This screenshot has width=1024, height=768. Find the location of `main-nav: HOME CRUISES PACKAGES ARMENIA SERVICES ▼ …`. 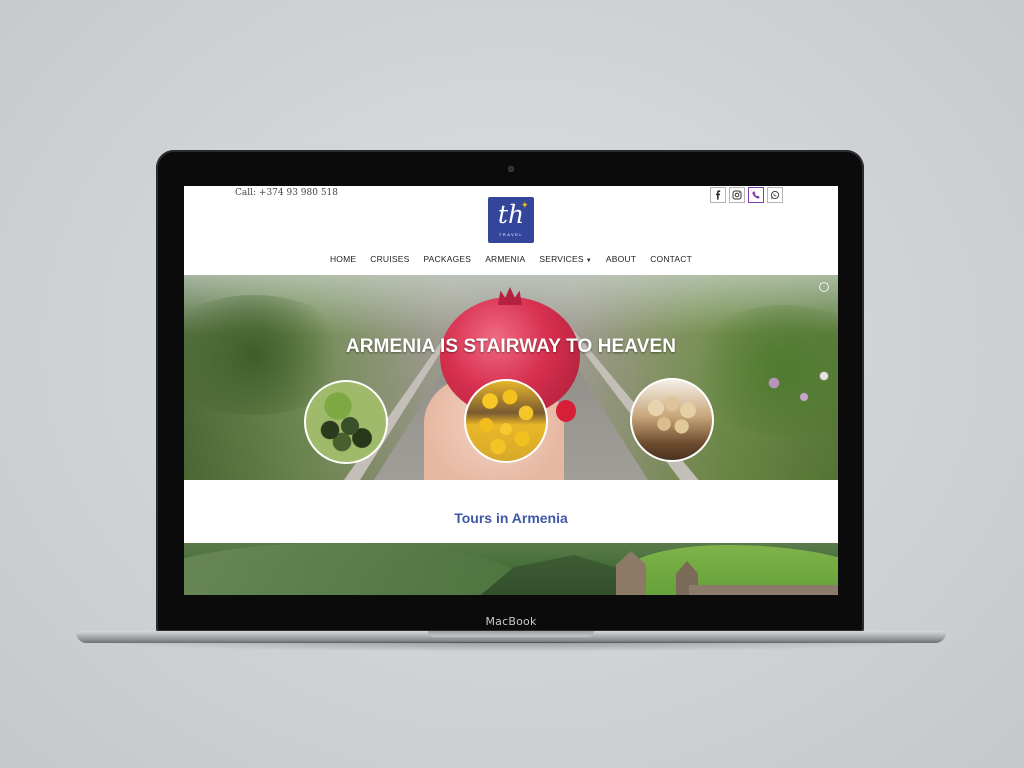

main-nav: HOME CRUISES PACKAGES ARMENIA SERVICES ▼ … is located at coordinates (511, 259).